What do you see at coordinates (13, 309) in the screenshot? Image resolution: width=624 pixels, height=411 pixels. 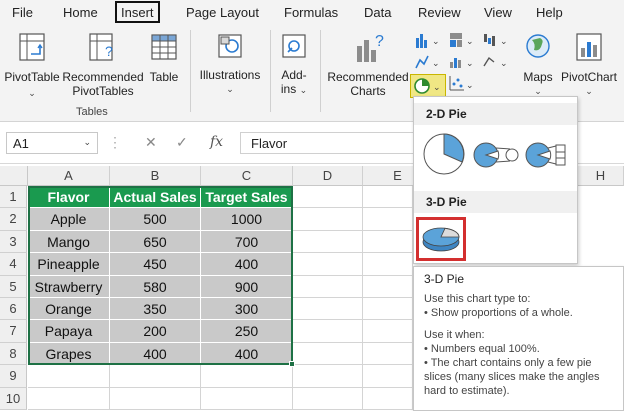 I see `row-header: 6` at bounding box center [13, 309].